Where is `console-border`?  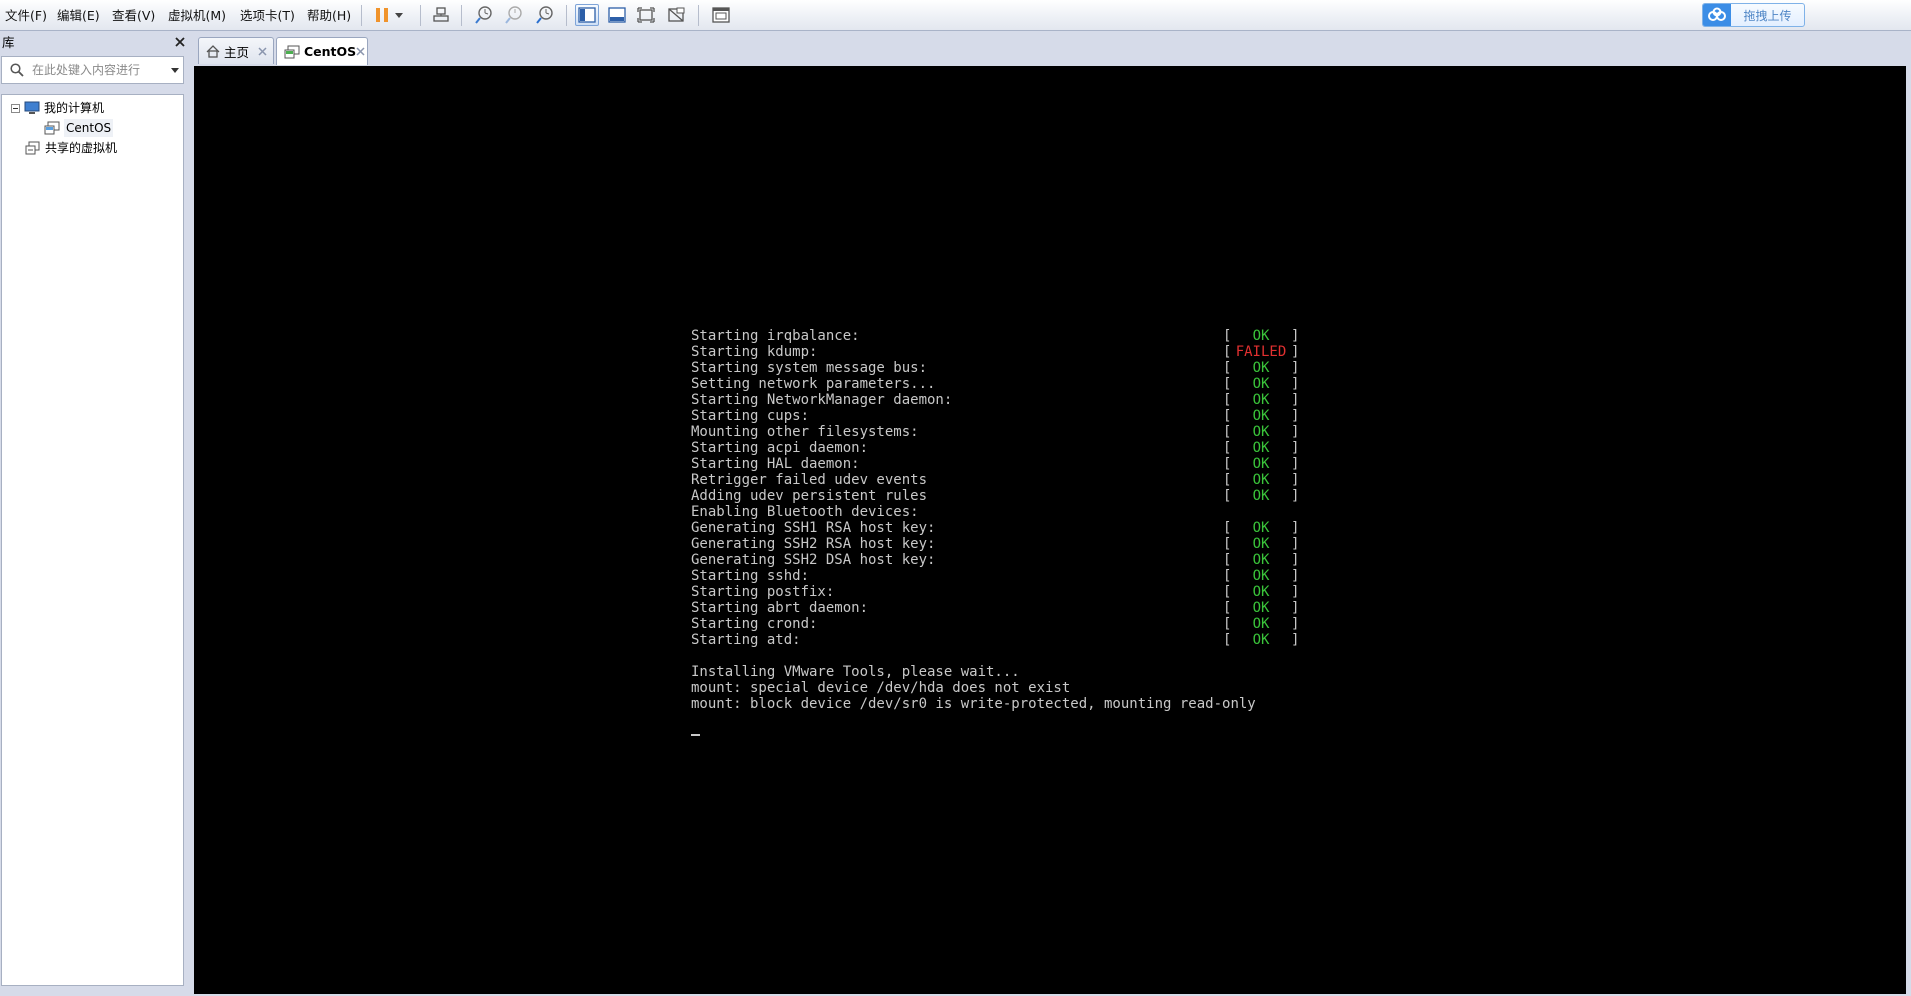 console-border is located at coordinates (1908, 530).